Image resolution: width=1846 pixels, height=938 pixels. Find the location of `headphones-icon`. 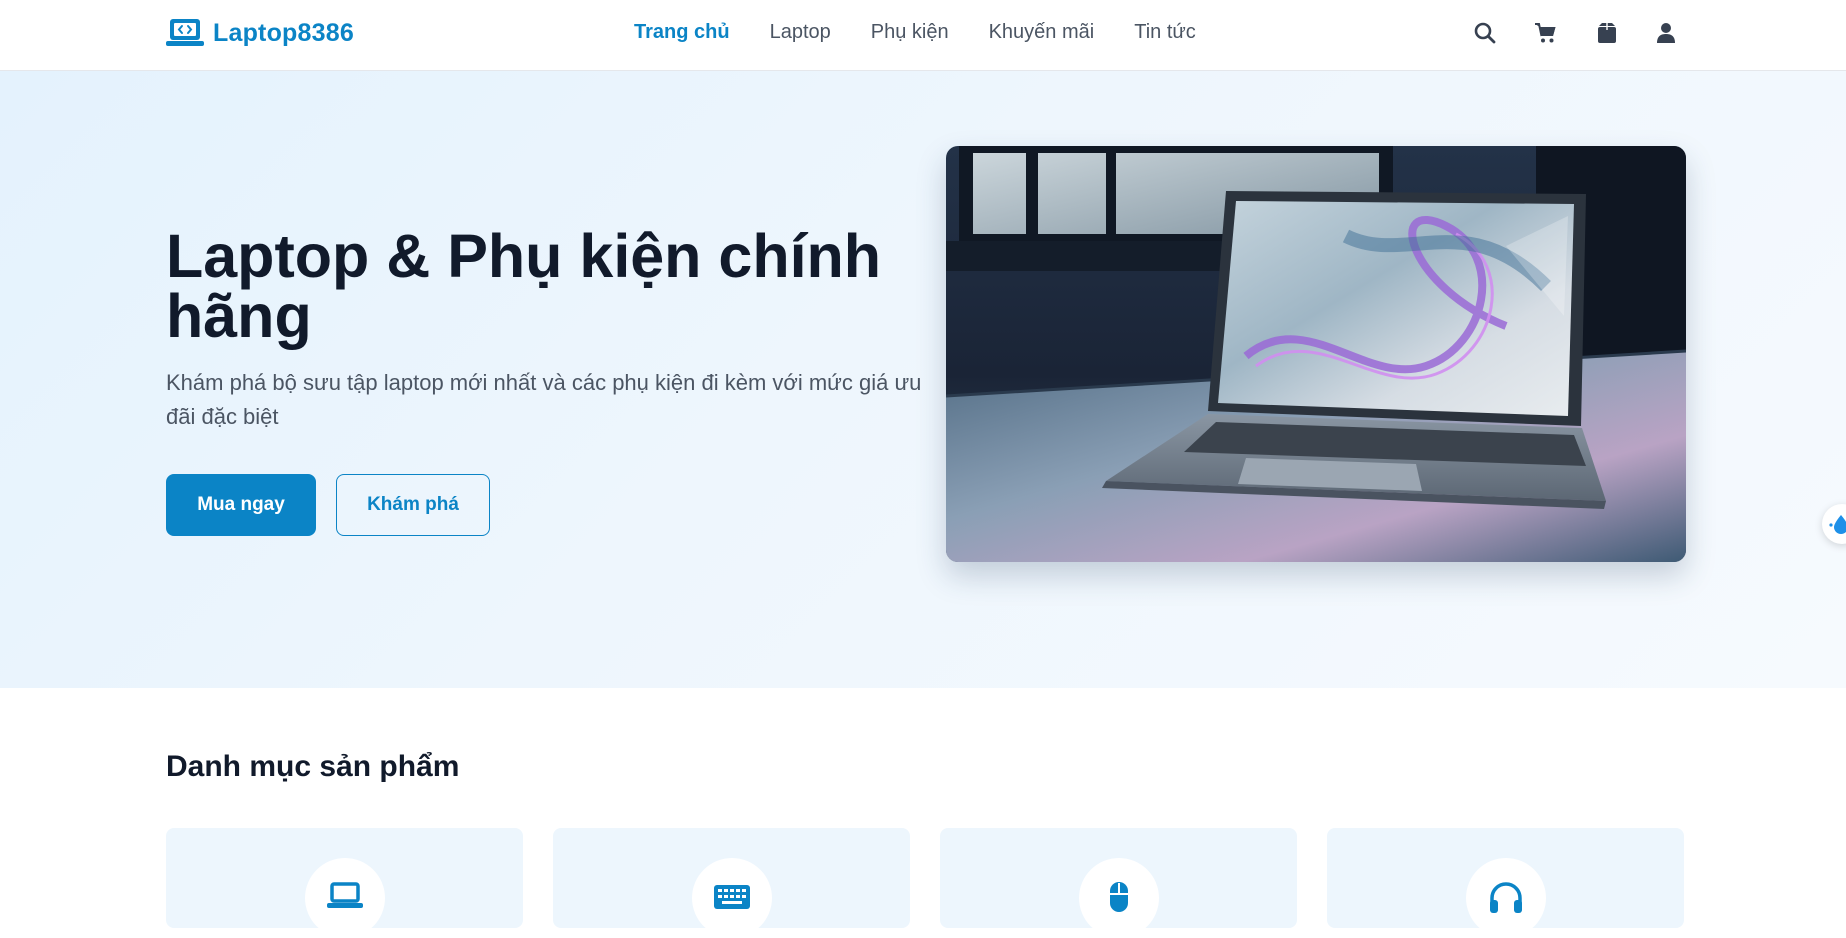

headphones-icon is located at coordinates (1505, 897).